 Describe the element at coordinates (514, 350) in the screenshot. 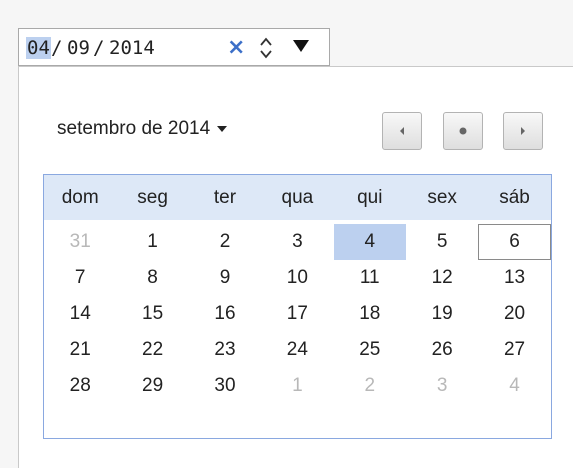

I see `day-cell: 27` at that location.